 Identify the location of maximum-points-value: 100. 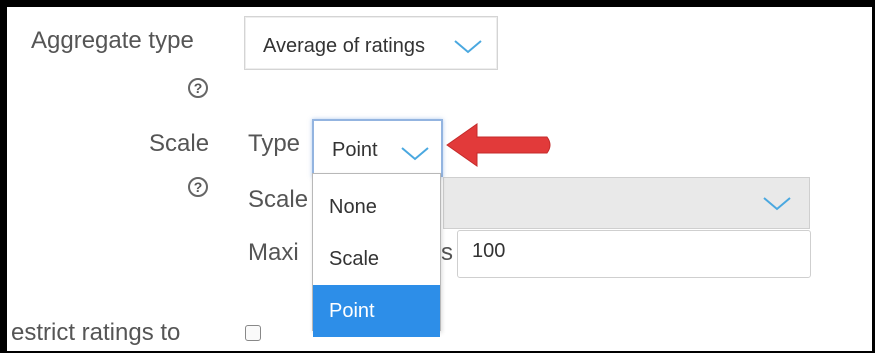
(489, 251).